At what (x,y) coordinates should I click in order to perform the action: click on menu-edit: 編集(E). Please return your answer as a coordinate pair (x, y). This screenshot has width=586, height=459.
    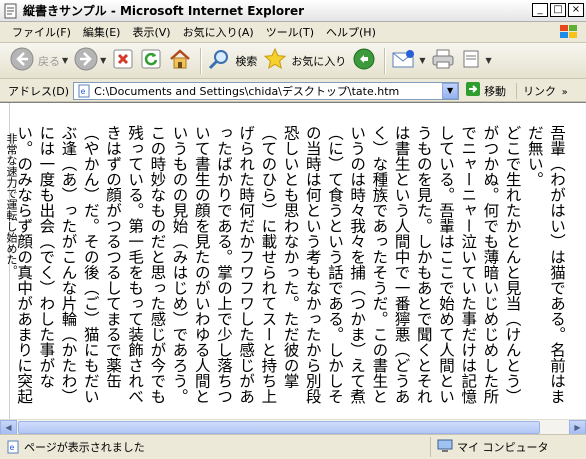
    Looking at the image, I should click on (102, 32).